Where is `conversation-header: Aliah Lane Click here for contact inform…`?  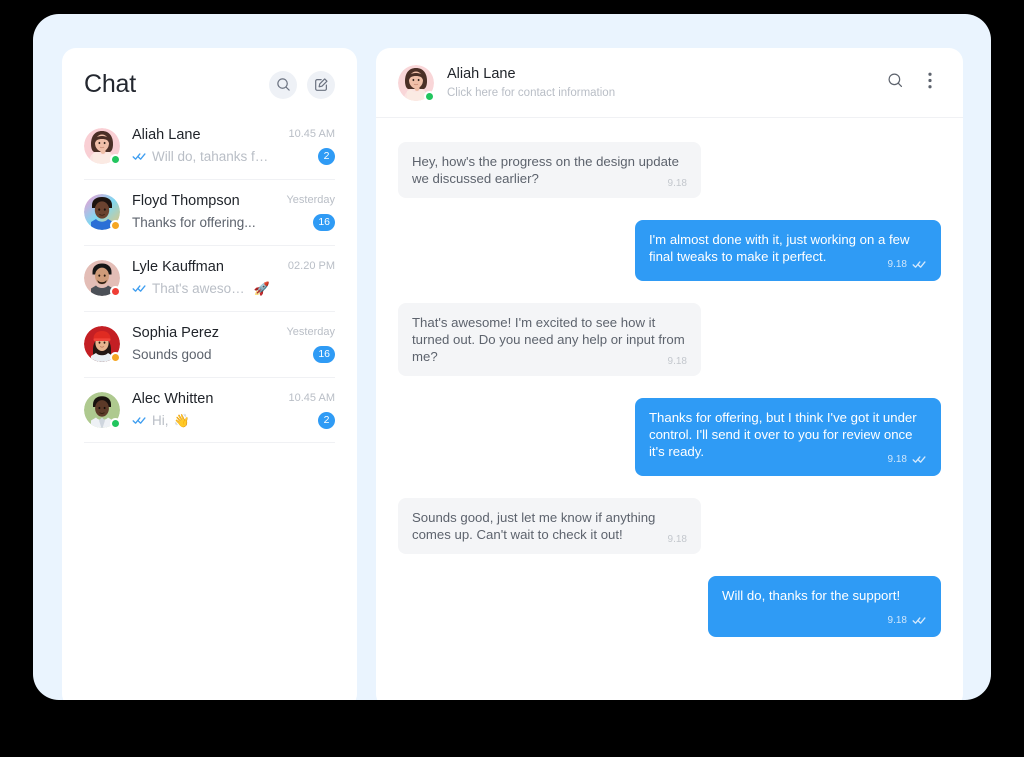 conversation-header: Aliah Lane Click here for contact inform… is located at coordinates (669, 83).